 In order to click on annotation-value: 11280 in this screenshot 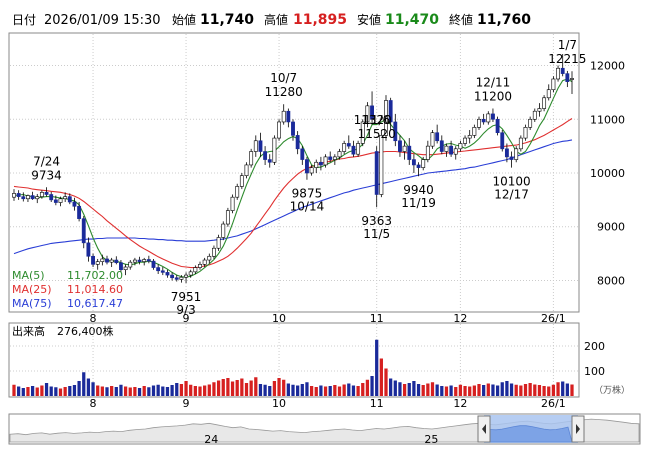, I will do `click(284, 92)`.